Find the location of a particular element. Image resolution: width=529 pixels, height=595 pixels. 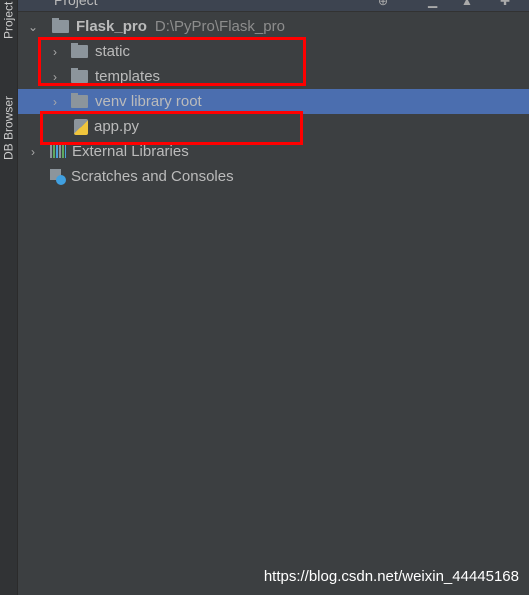

highlight-box-folders is located at coordinates (172, 61).